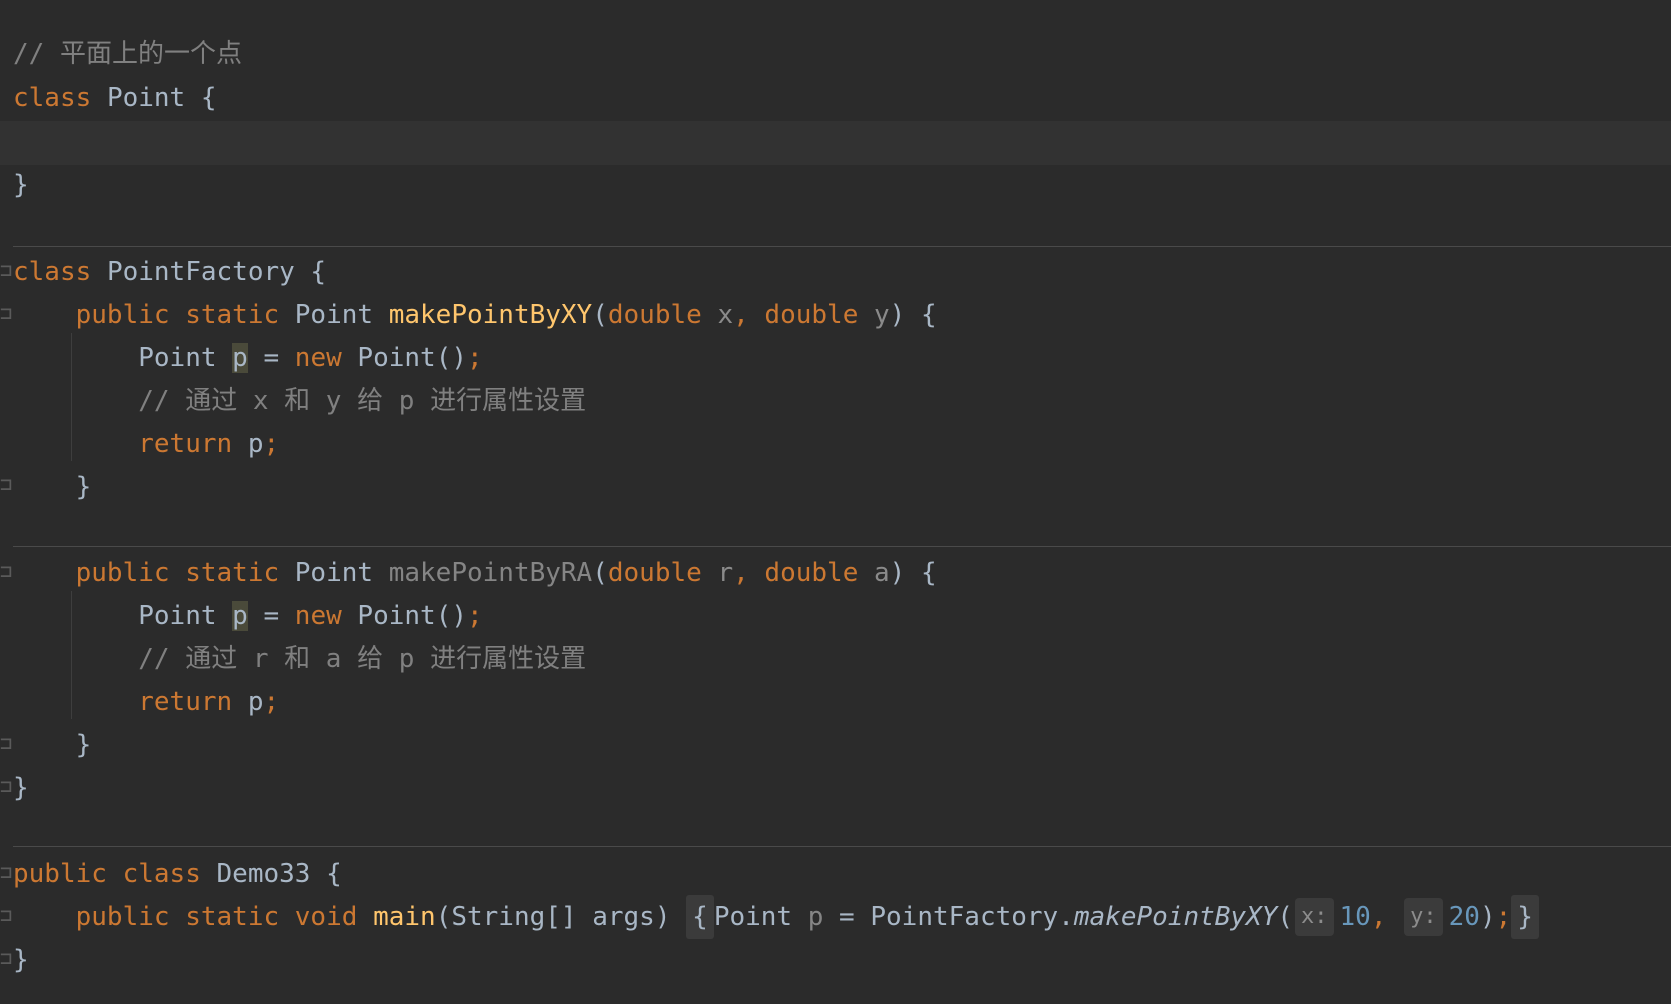  I want to click on code-line-comment: // 平面上的一个点, so click(127, 54).